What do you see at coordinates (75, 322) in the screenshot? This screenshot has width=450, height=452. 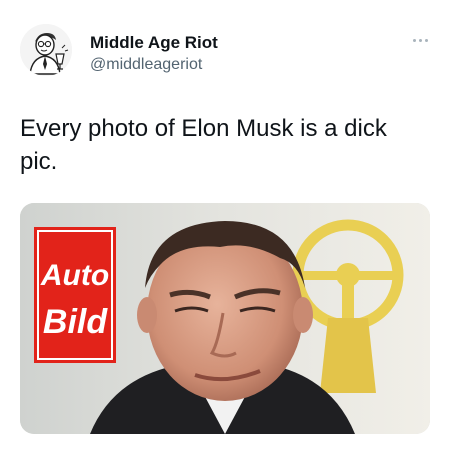 I see `logo-text-line2: Bild` at bounding box center [75, 322].